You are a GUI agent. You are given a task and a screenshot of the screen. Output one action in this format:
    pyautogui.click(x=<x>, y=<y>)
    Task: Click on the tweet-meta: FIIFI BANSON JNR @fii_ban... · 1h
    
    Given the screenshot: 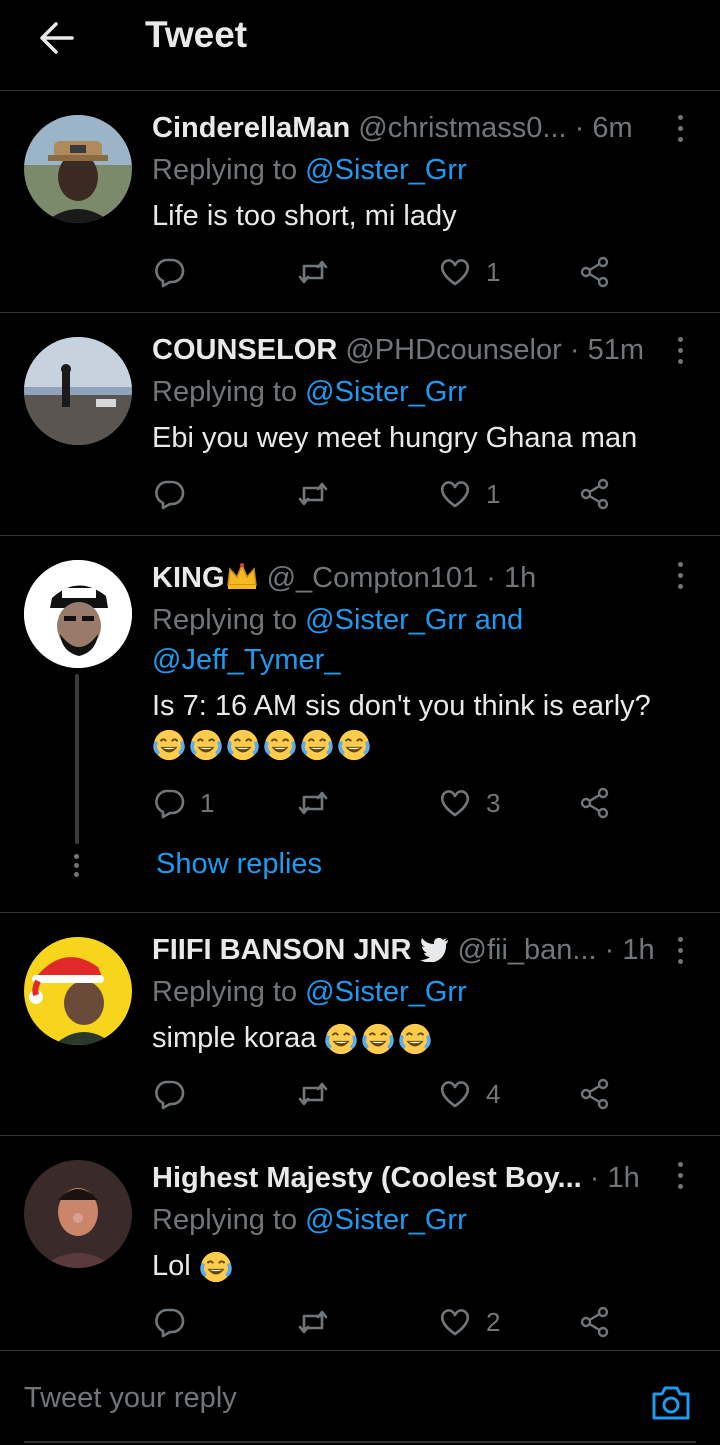 What is the action you would take?
    pyautogui.click(x=403, y=950)
    